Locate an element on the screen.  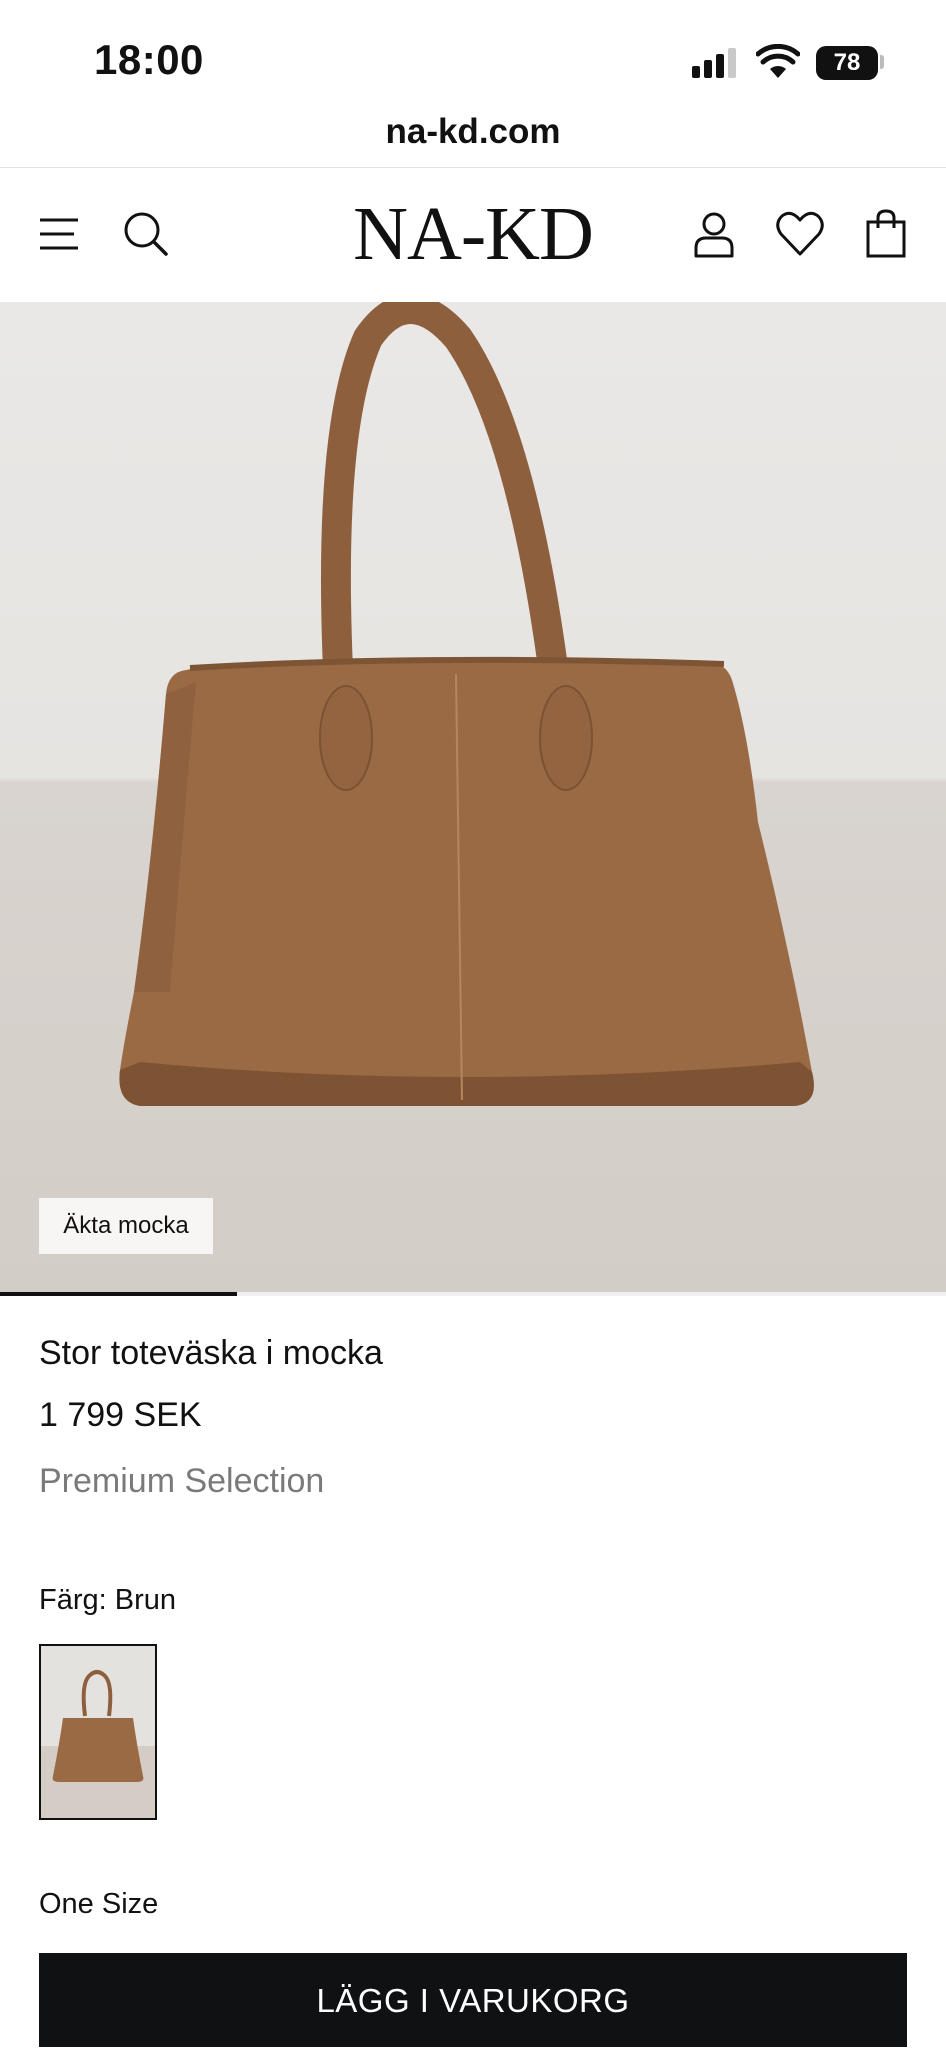
product-title: Stor toteväska i mocka is located at coordinates (211, 1353).